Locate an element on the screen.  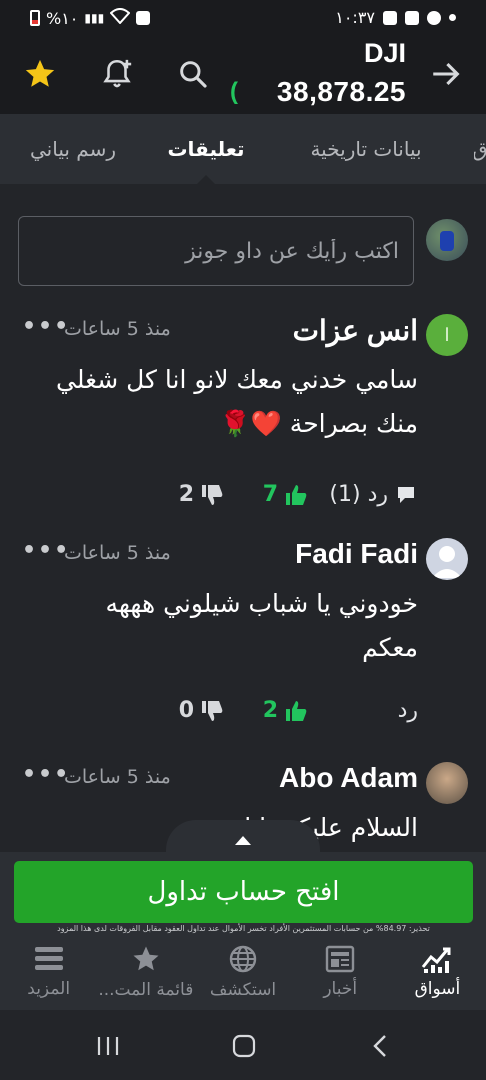
user-avatar is located at coordinates (447, 240).